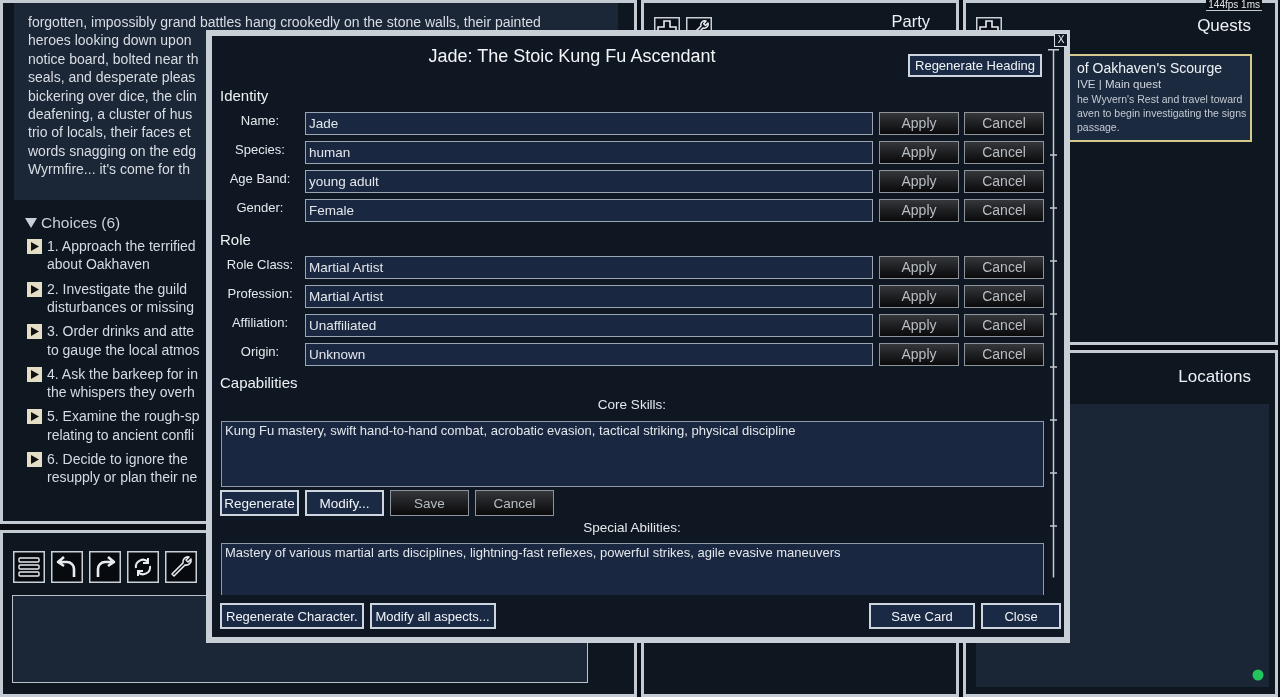 The height and width of the screenshot is (697, 1280). What do you see at coordinates (259, 383) in the screenshot?
I see `section-heading: Capabilities` at bounding box center [259, 383].